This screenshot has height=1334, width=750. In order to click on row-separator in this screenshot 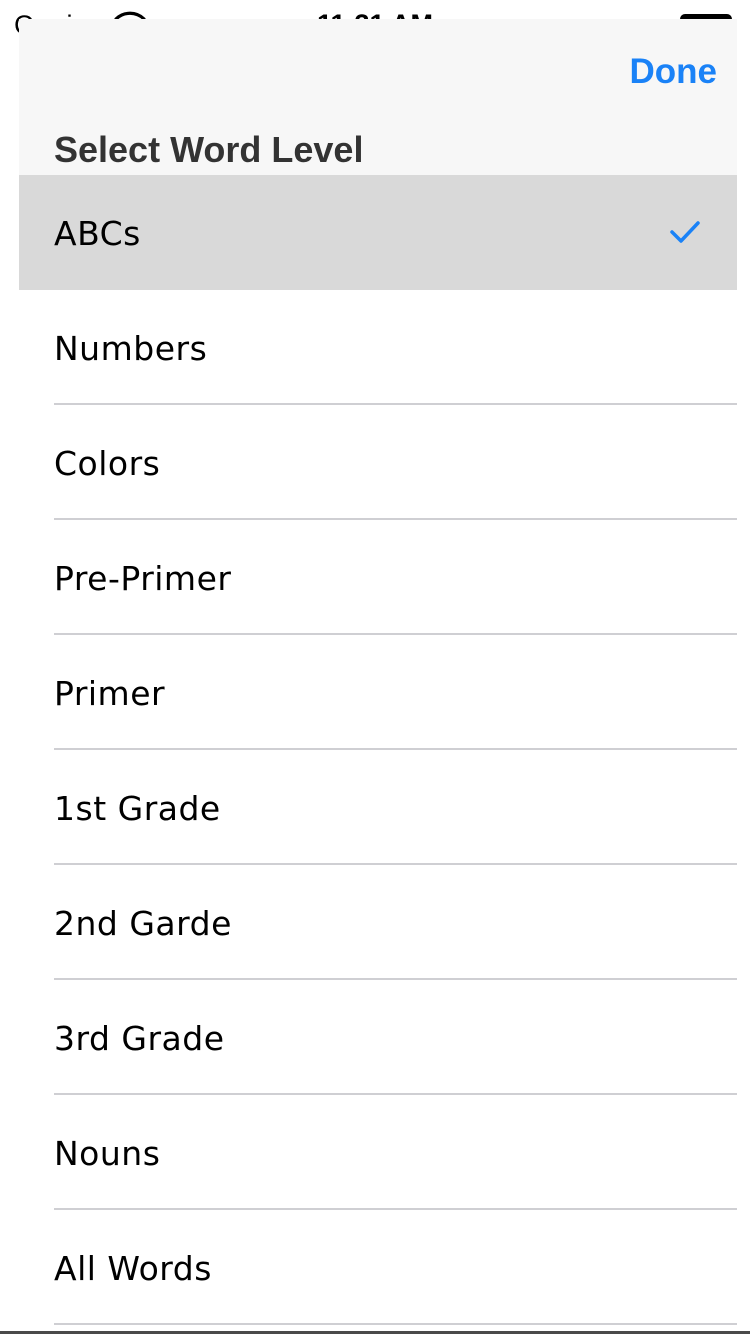, I will do `click(395, 1324)`.